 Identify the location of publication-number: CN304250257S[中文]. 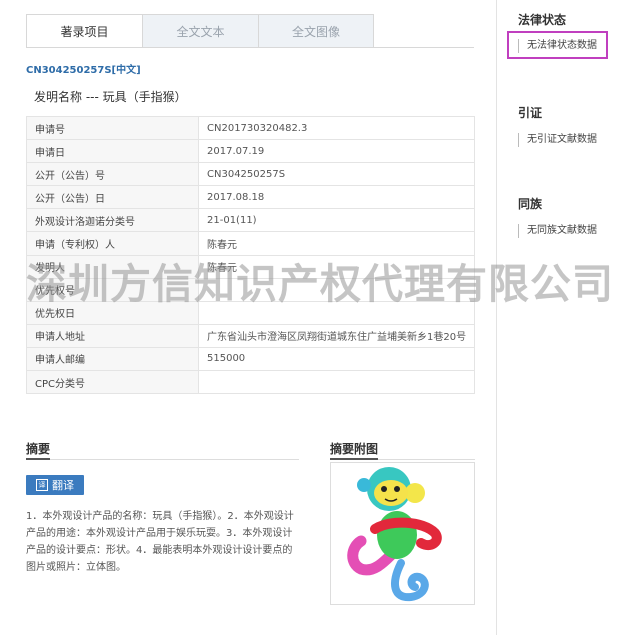
(83, 68).